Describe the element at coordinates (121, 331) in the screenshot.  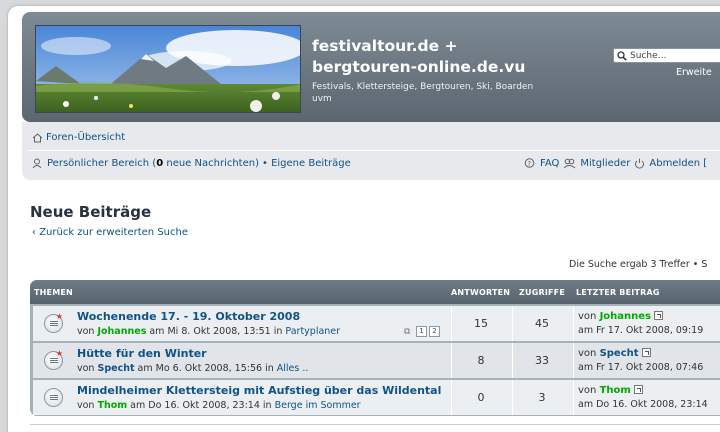
I see `topic-author-link: Johannes` at that location.